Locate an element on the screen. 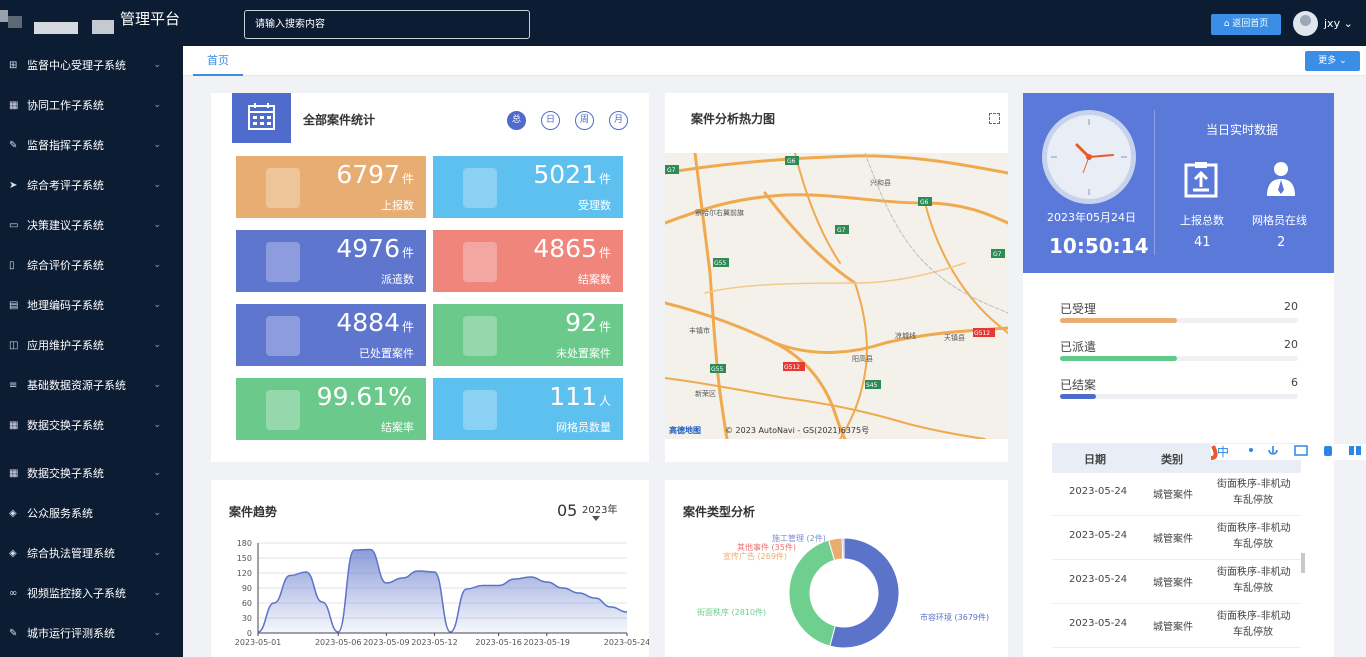  stat-tile: 4884 件已处置案件 is located at coordinates (331, 335).